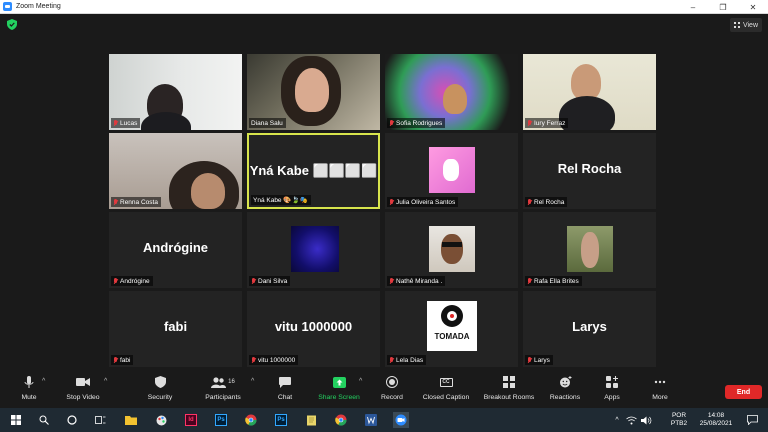  I want to click on notes-icon, so click(311, 420).